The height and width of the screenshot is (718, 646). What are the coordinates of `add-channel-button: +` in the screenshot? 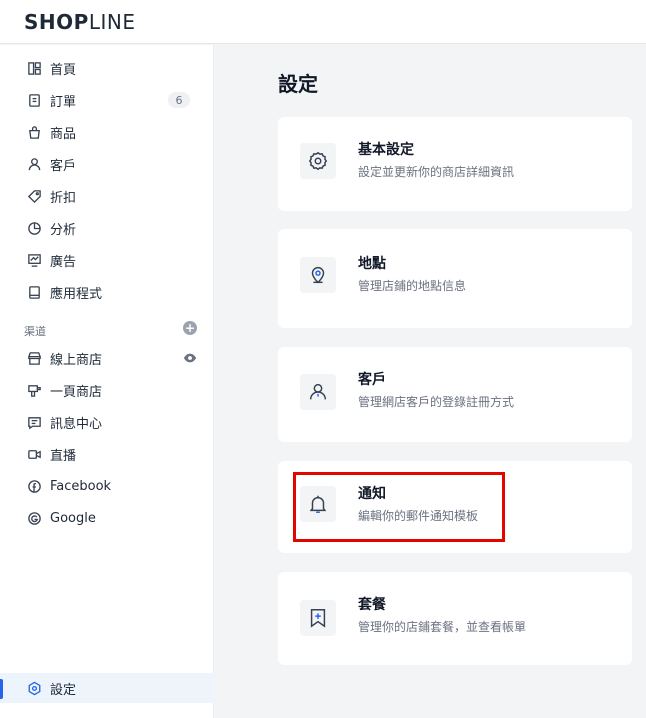 It's located at (190, 328).